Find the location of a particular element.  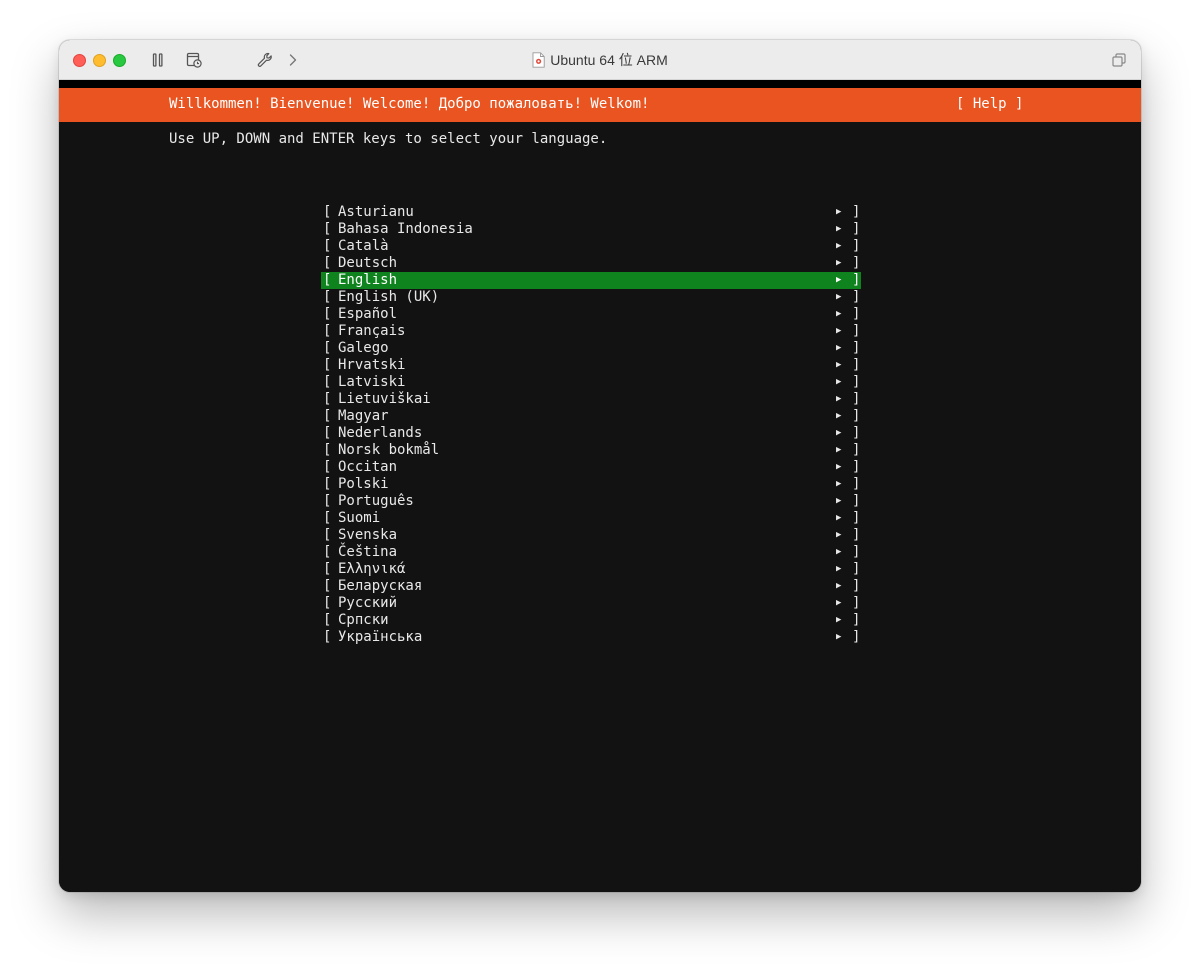

language-option-item: [Bahasa Indonesia ▶] is located at coordinates (591, 229).